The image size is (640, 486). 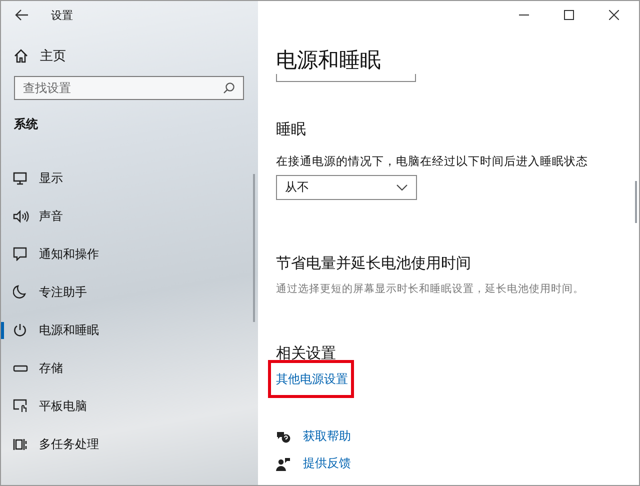 I want to click on search-icon, so click(x=229, y=88).